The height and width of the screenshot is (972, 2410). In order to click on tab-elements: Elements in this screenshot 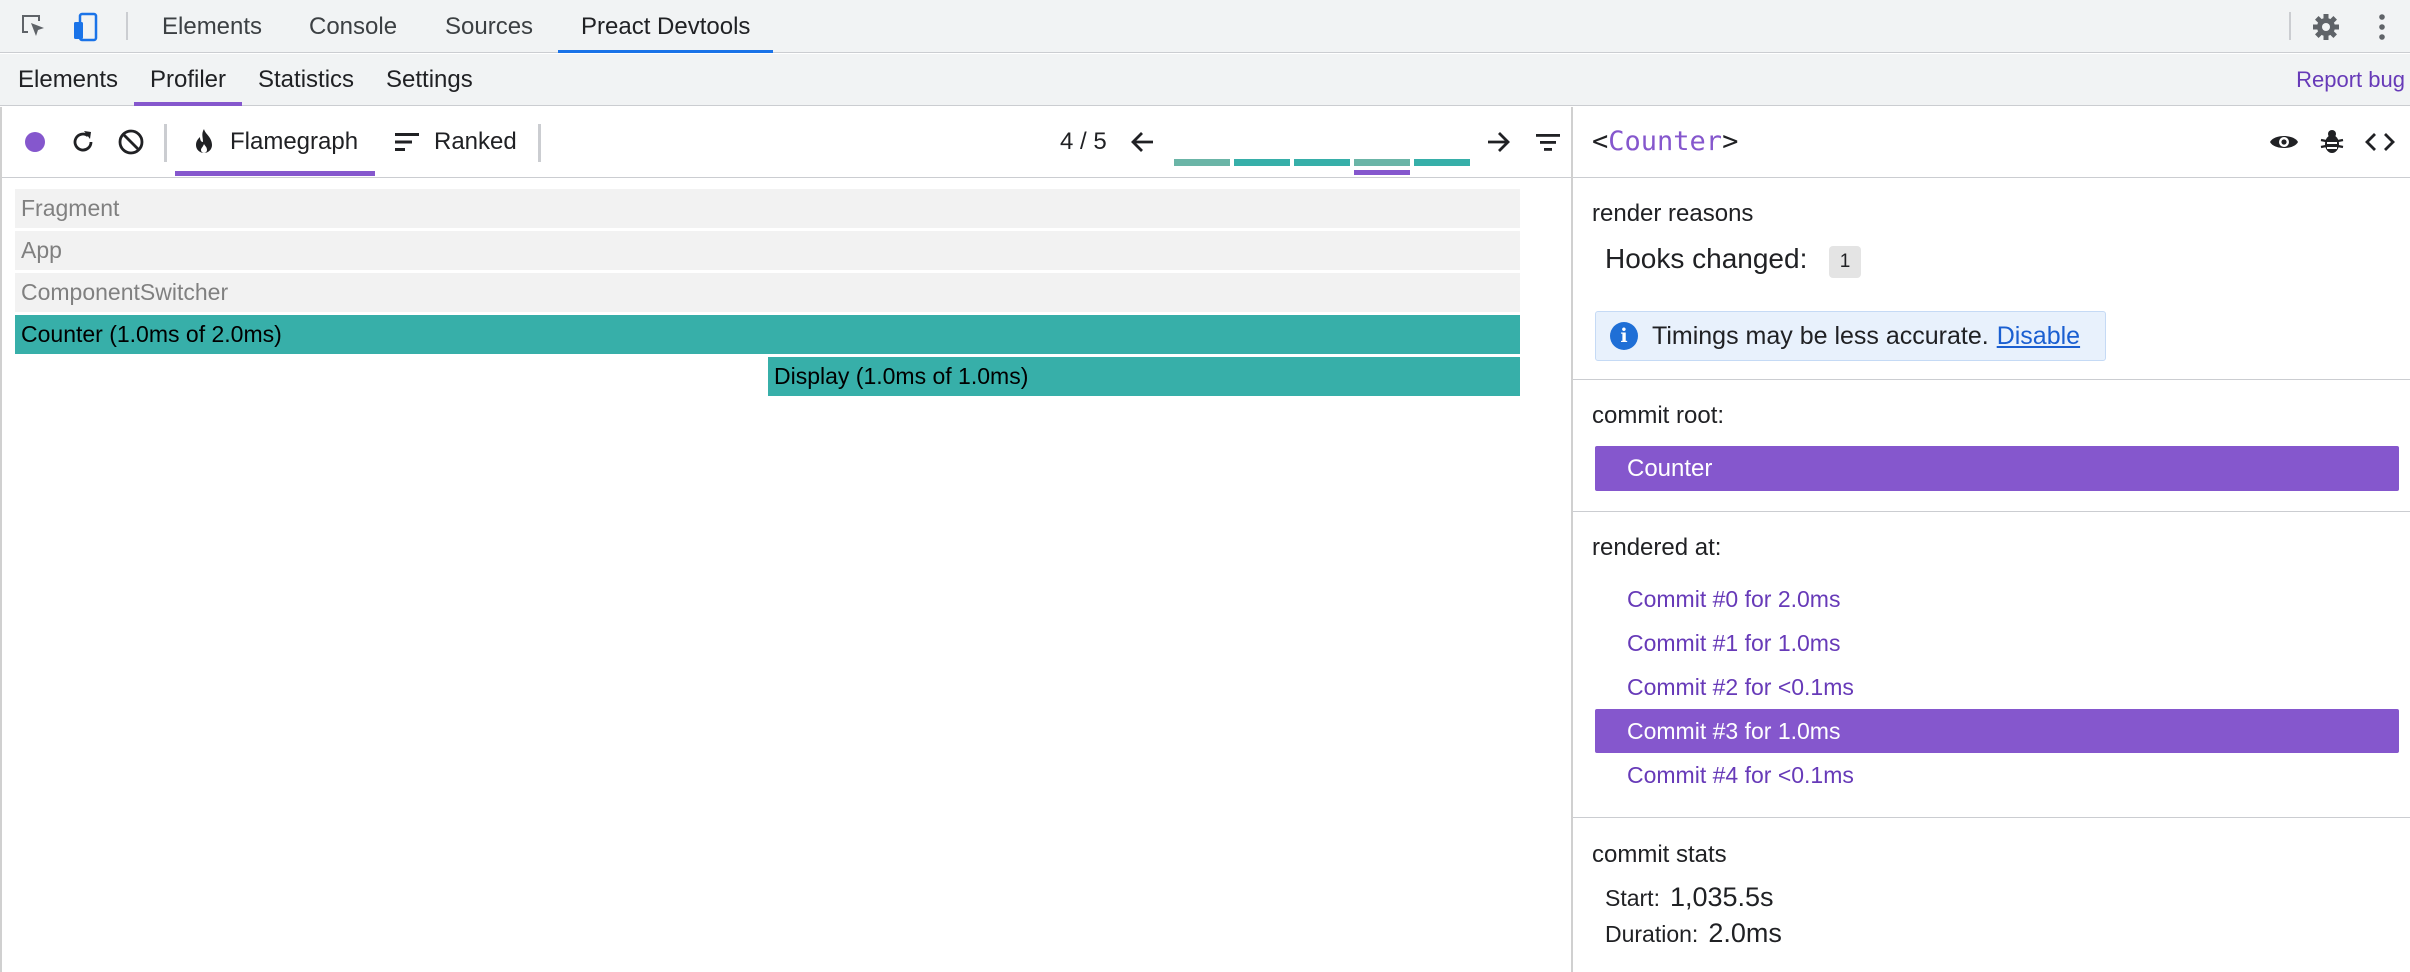, I will do `click(212, 26)`.